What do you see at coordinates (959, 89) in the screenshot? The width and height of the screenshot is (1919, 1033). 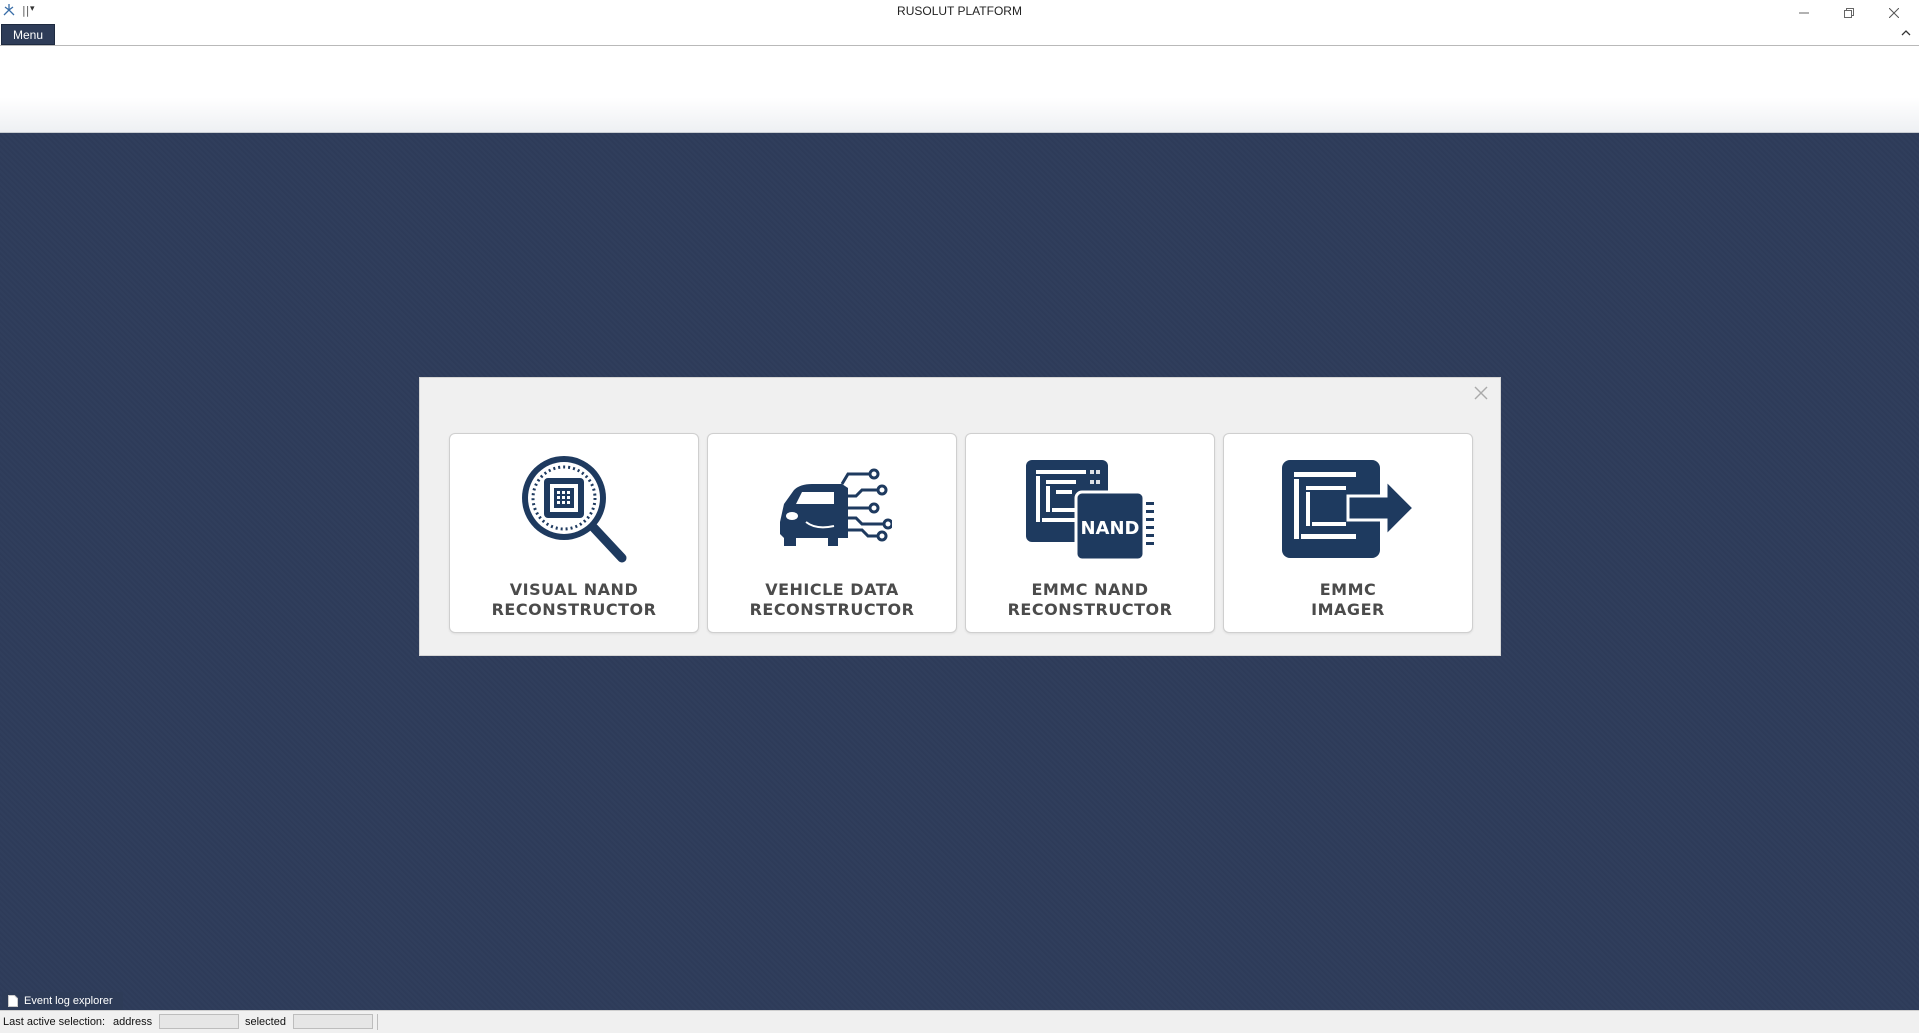 I see `ribbon-panel` at bounding box center [959, 89].